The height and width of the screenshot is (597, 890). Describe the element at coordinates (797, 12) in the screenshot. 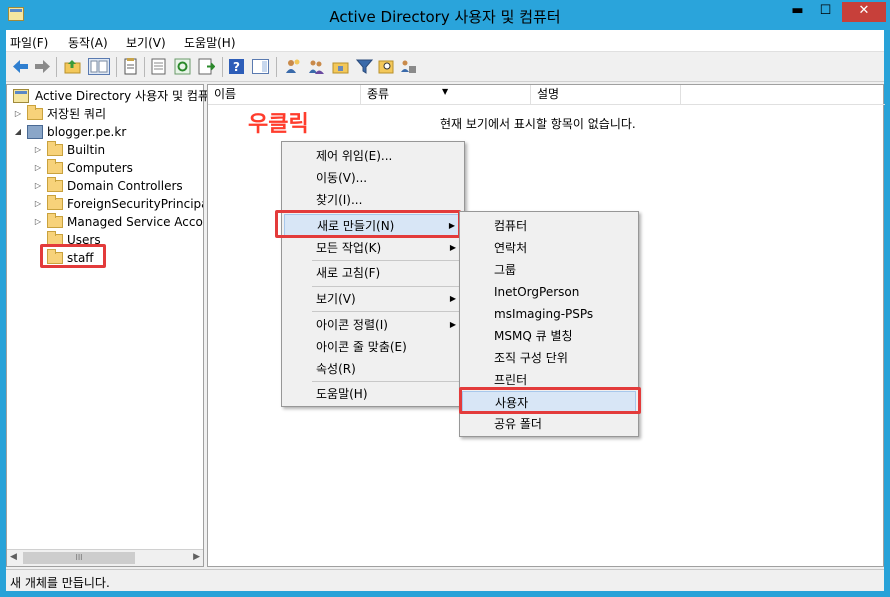

I see `minimize-button: ▬` at that location.